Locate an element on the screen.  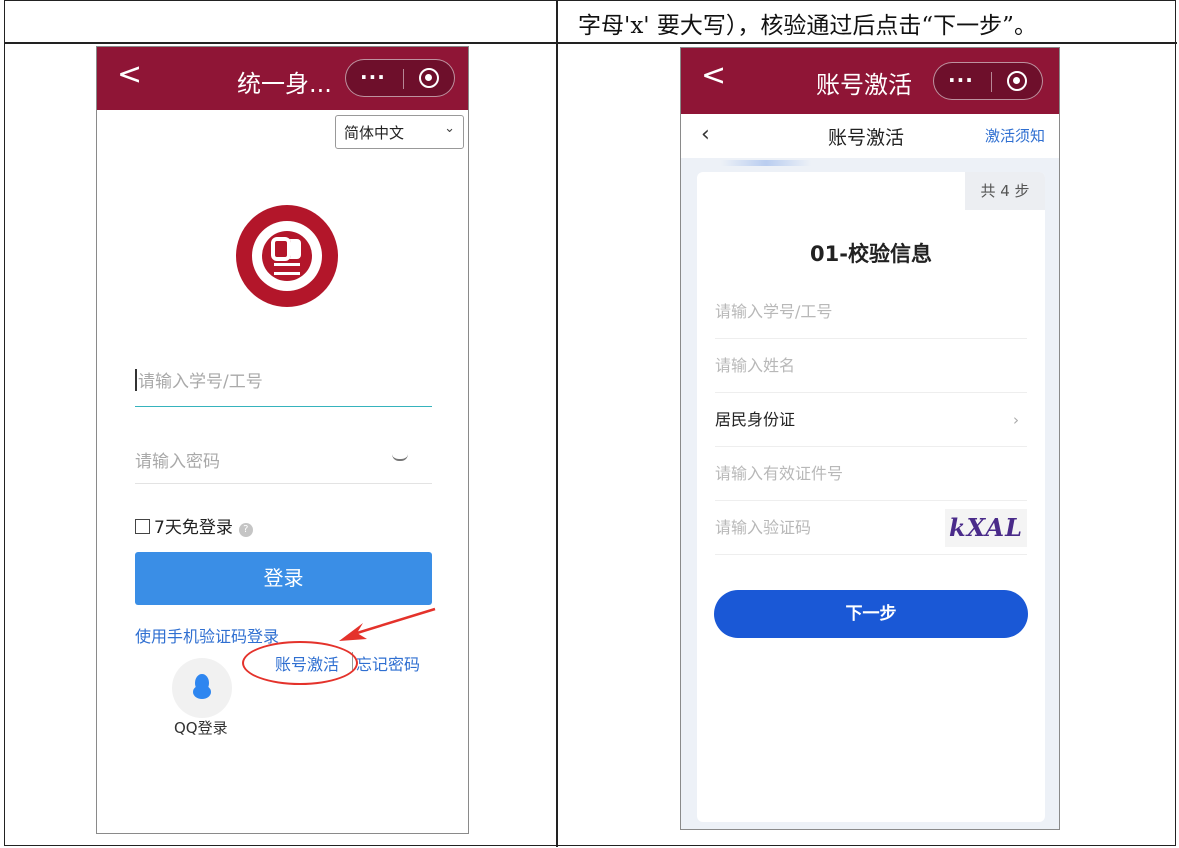
language-value: 简体中文 is located at coordinates (374, 133).